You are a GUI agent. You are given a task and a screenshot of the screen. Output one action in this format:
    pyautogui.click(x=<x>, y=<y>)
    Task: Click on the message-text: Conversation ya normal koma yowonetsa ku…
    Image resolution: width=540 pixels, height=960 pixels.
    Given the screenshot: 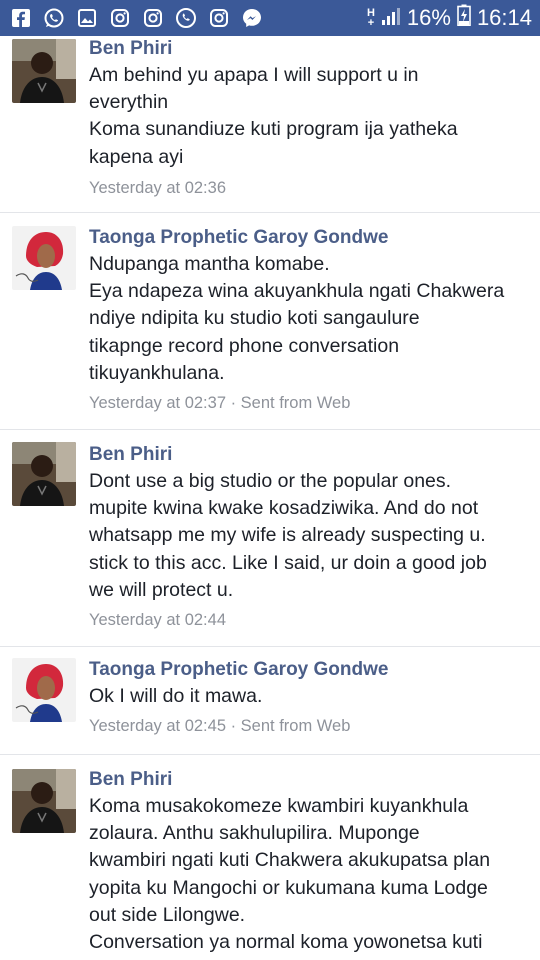 What is the action you would take?
    pyautogui.click(x=286, y=942)
    